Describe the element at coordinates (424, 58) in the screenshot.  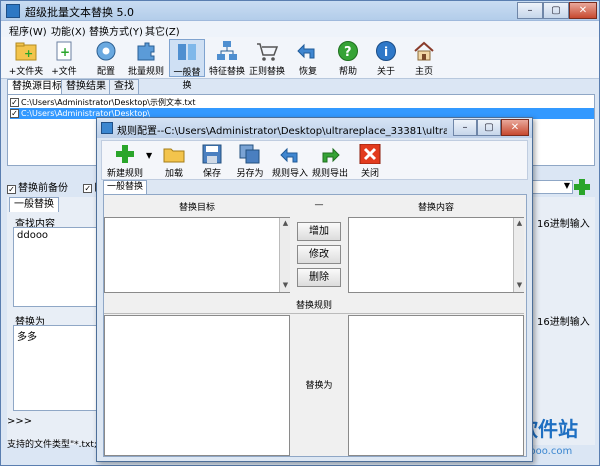
I see `home-button: 主页` at that location.